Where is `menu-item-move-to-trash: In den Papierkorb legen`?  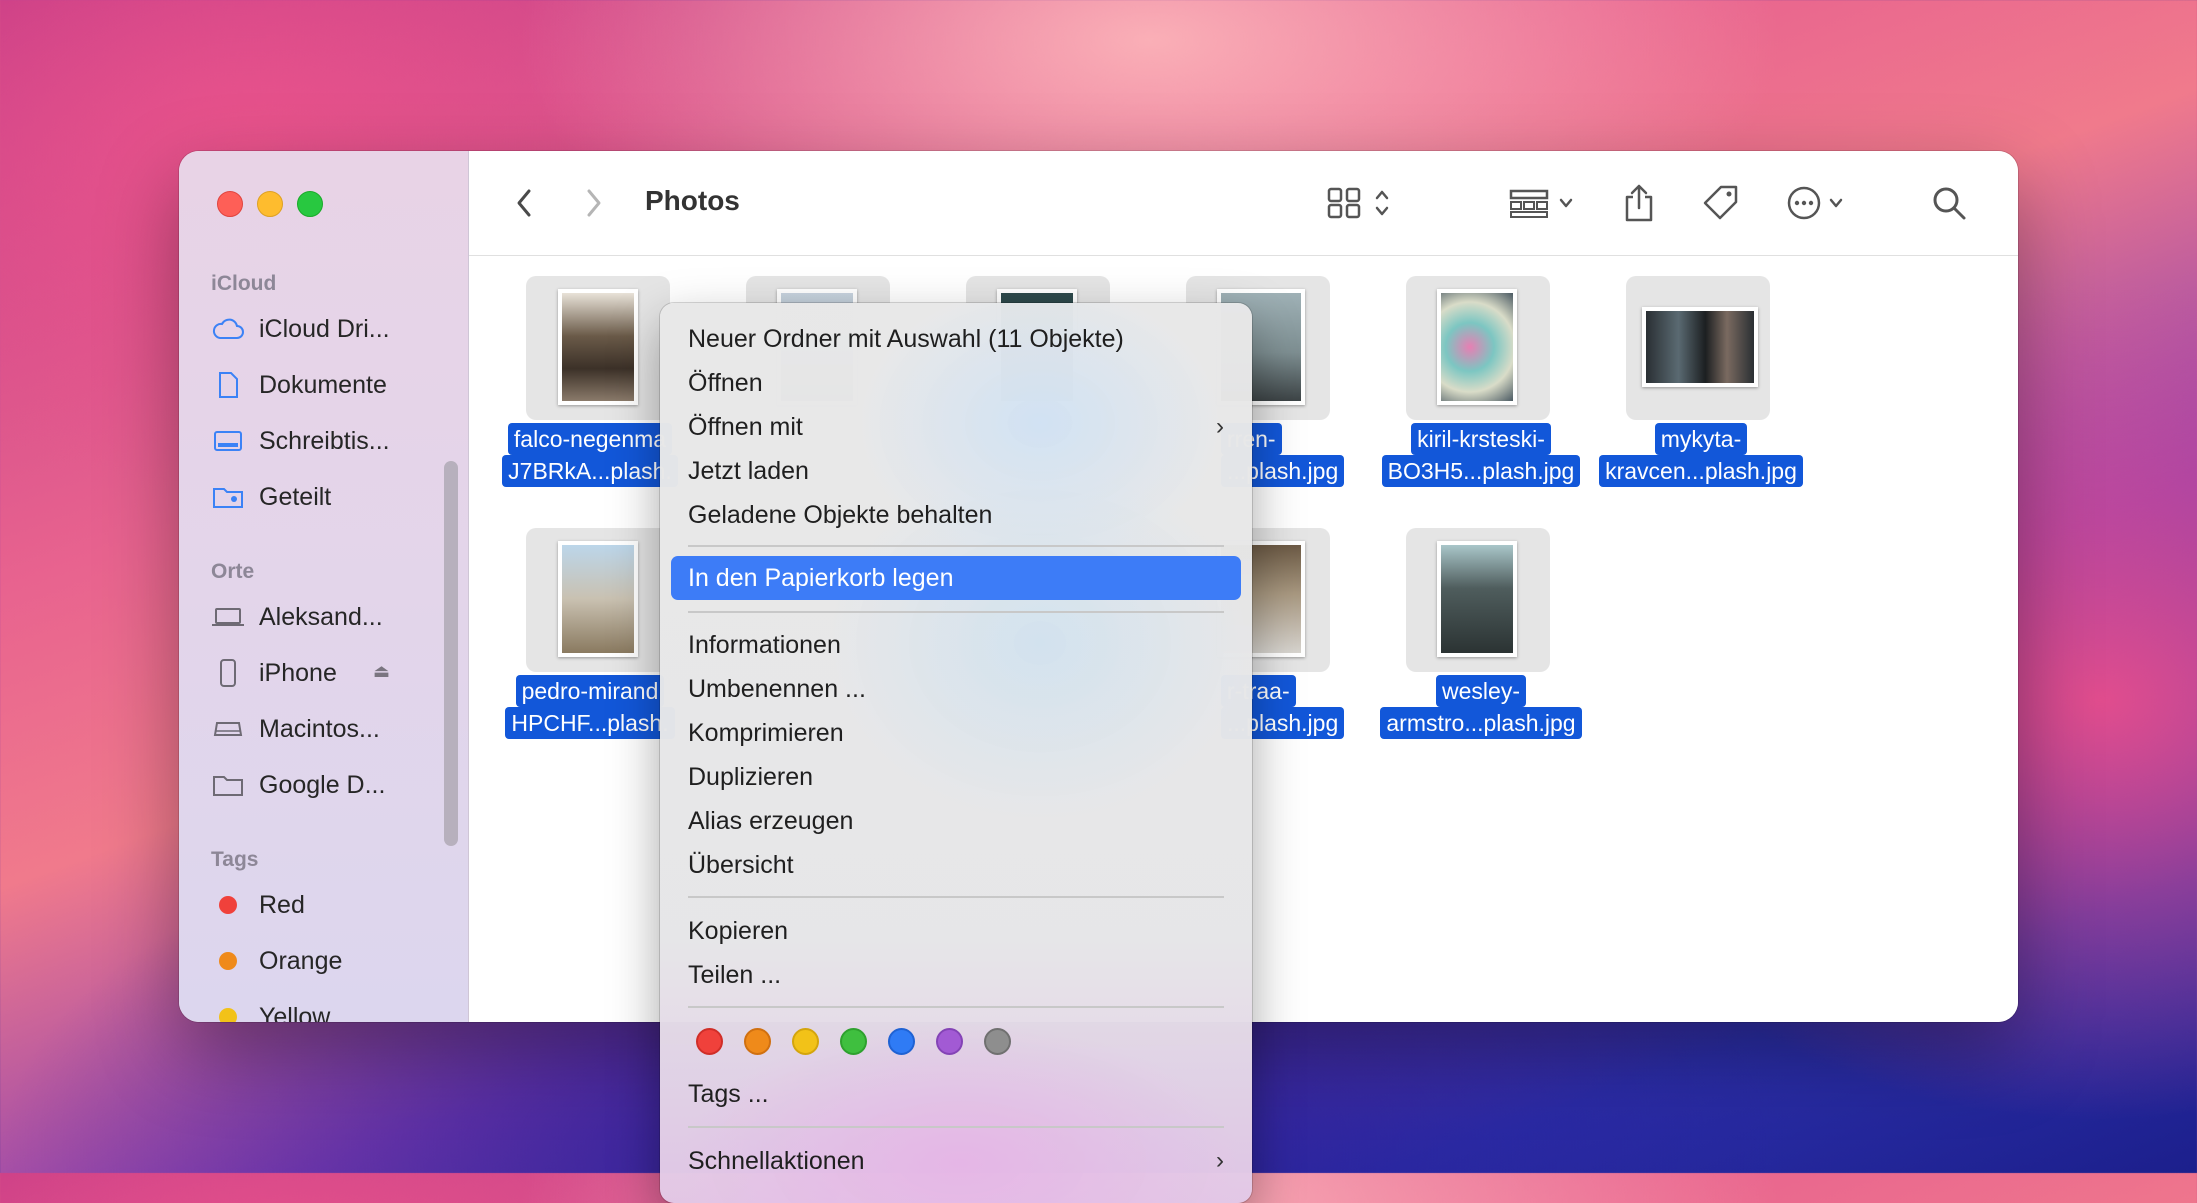
menu-item-move-to-trash: In den Papierkorb legen is located at coordinates (956, 578).